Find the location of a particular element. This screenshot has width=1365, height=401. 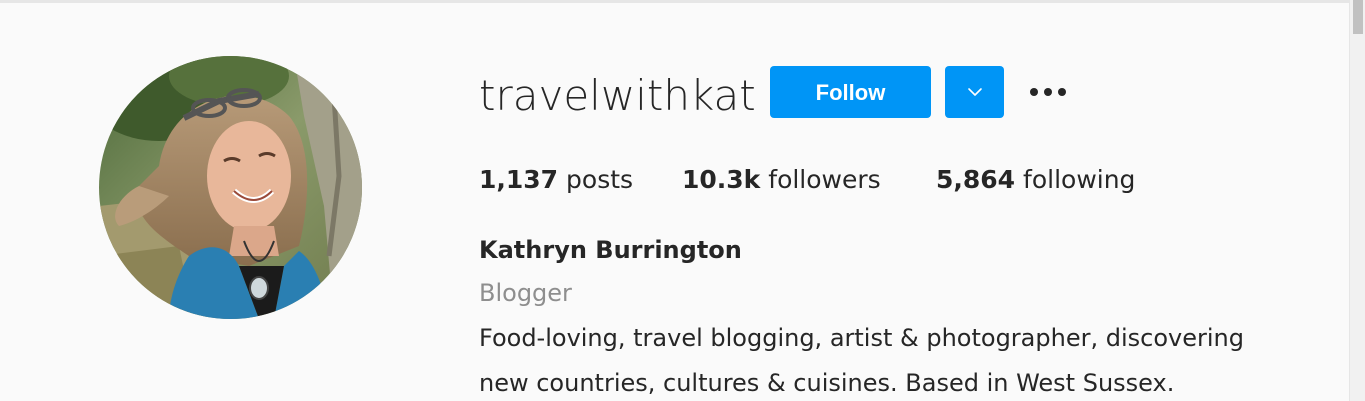

followers-count: 10.3k is located at coordinates (721, 179).